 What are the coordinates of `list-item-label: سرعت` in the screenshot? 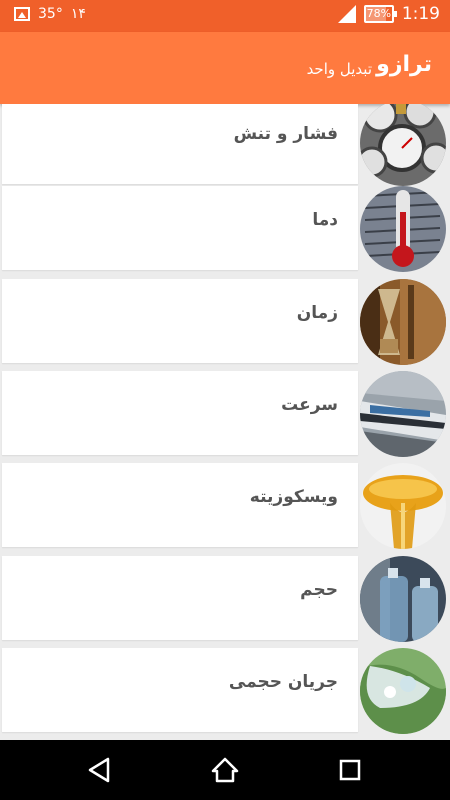 It's located at (309, 405).